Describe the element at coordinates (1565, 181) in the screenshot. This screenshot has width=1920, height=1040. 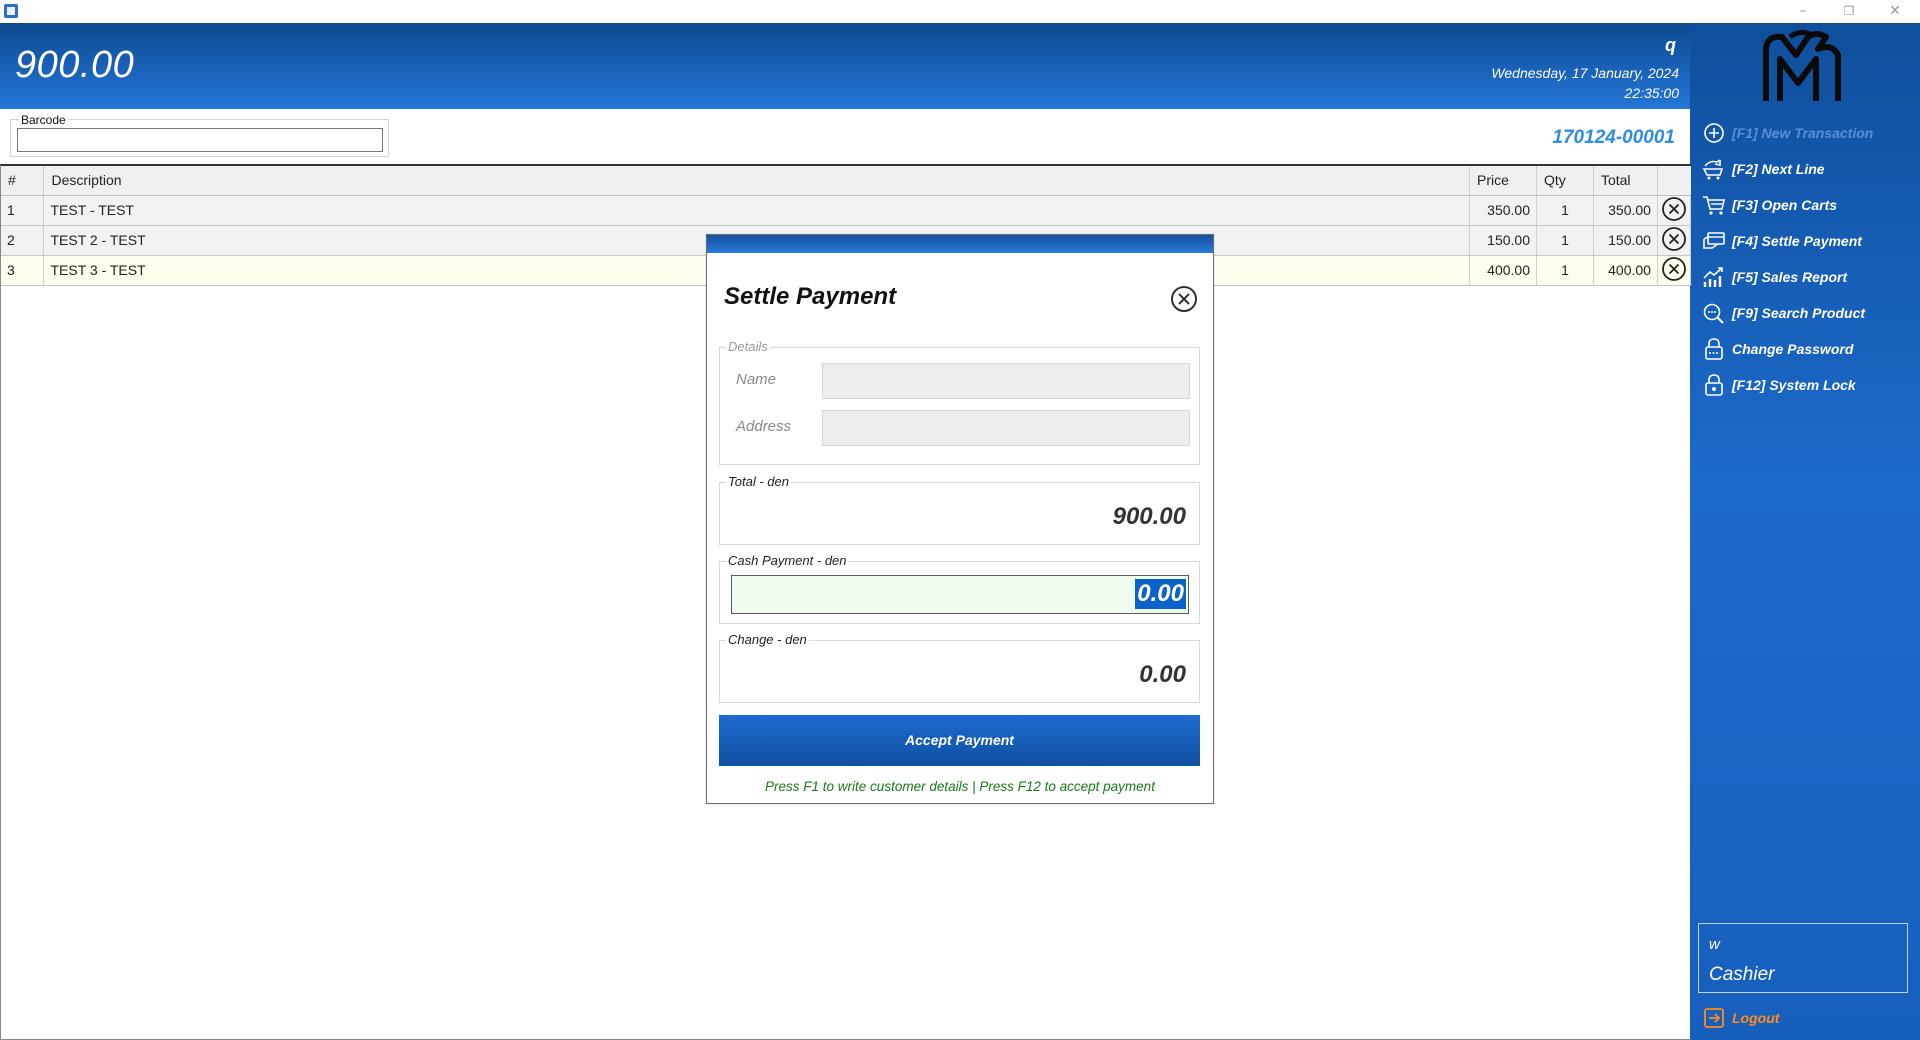
I see `column-header-qty: Qty` at that location.